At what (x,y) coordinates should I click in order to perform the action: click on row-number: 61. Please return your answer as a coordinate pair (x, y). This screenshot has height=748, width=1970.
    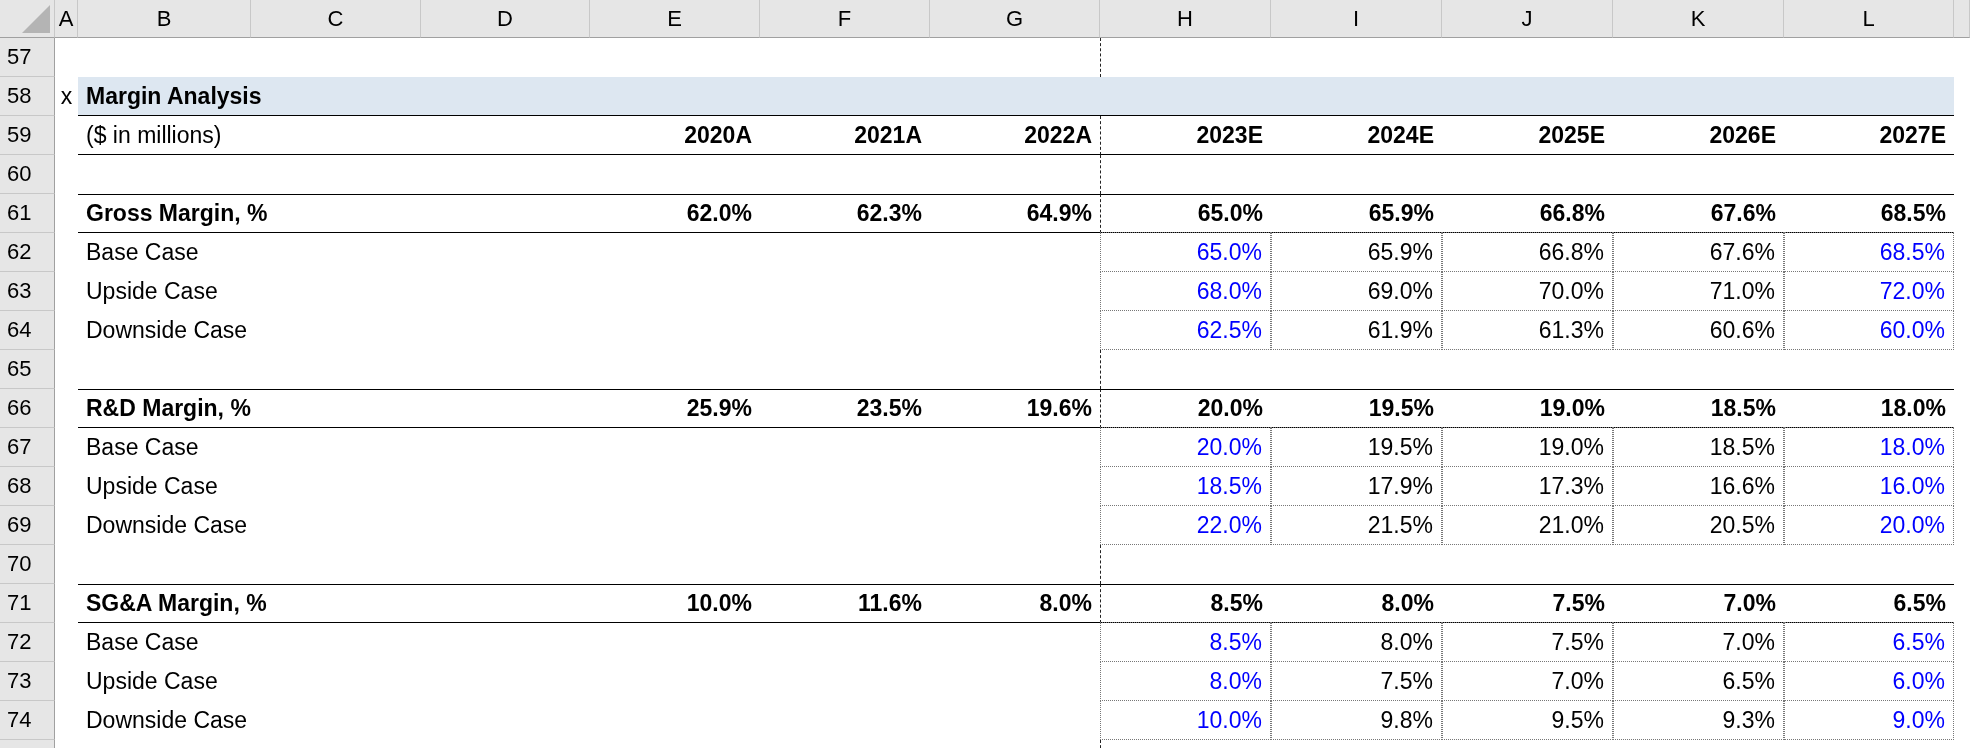
    Looking at the image, I should click on (27, 213).